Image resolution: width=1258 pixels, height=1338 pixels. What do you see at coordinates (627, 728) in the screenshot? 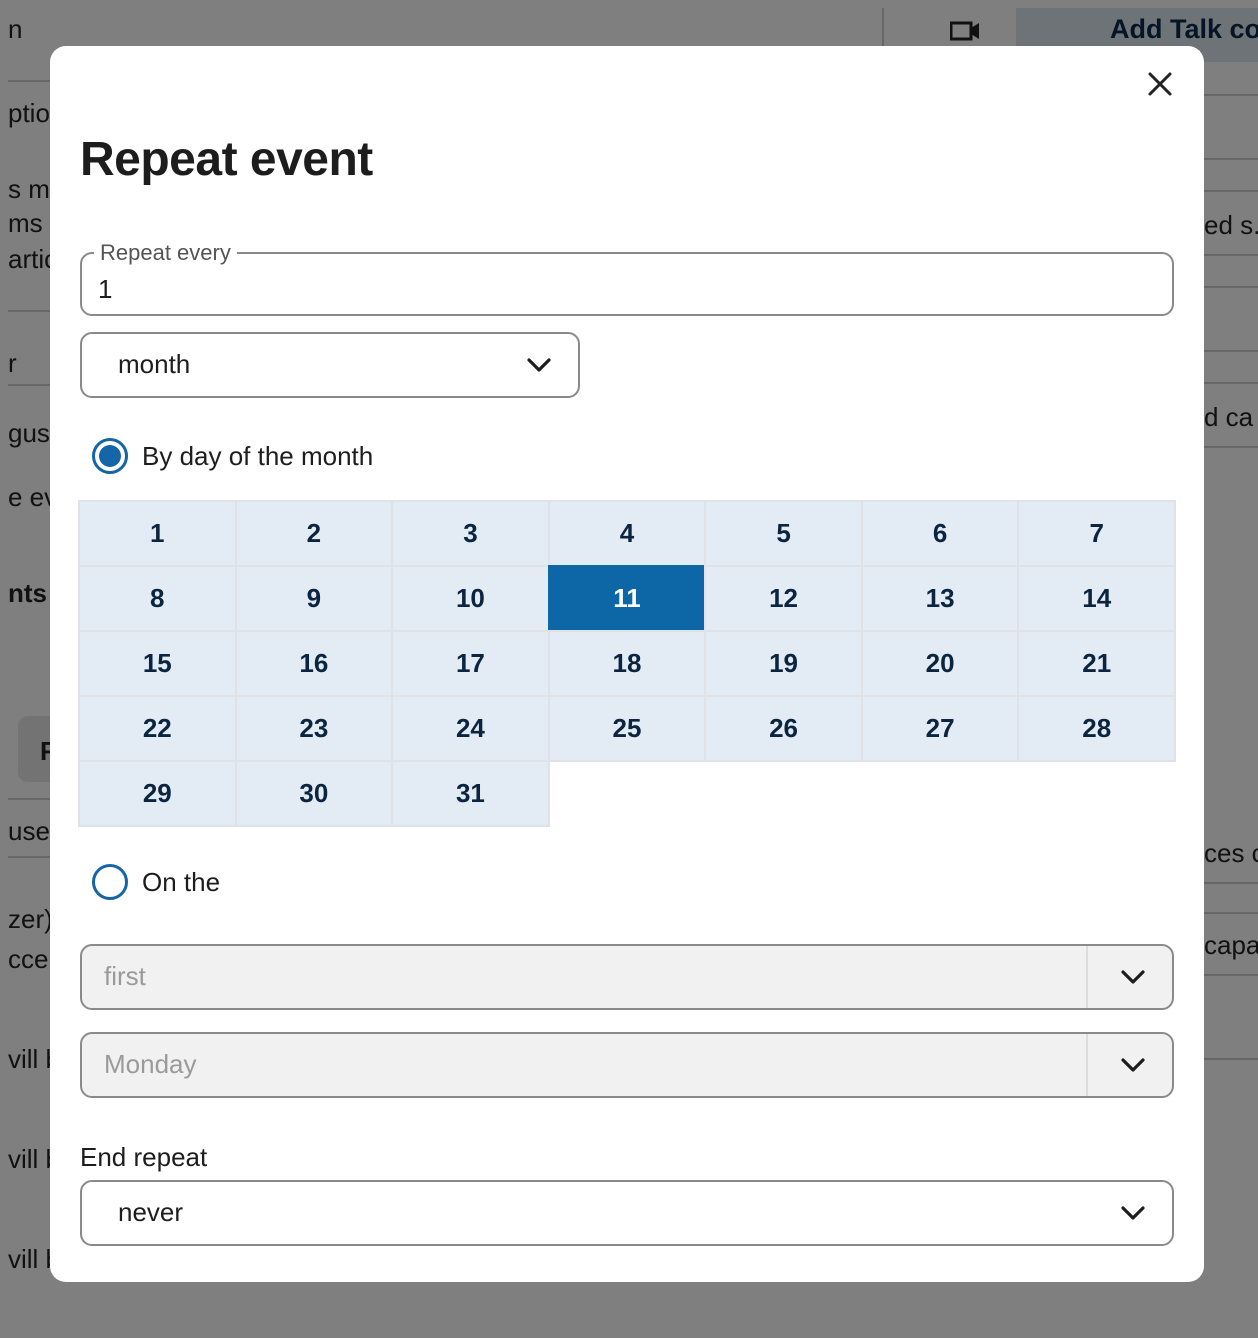
I see `day-cell: 25` at bounding box center [627, 728].